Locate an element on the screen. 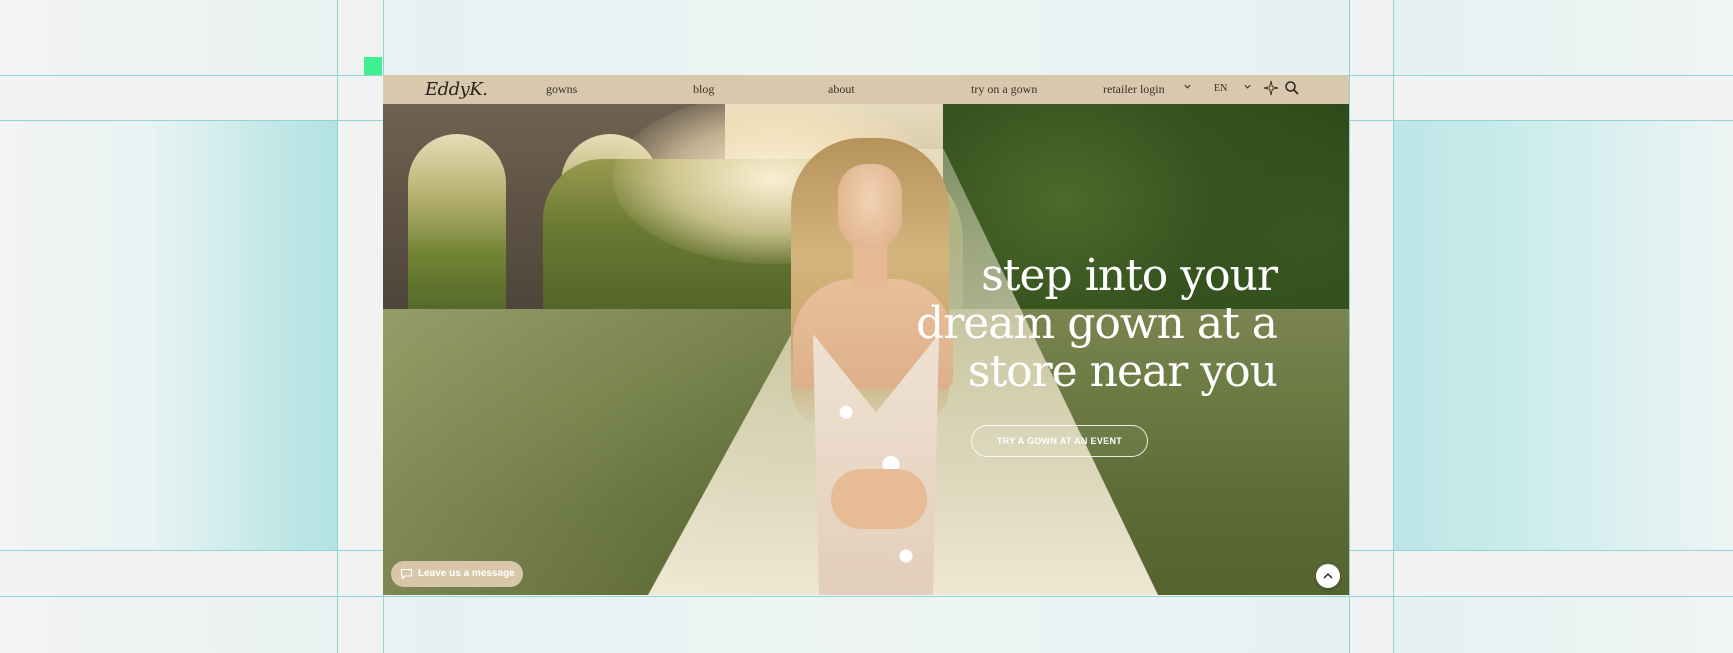 This screenshot has height=653, width=1733. nav-item-gowns: gowns is located at coordinates (561, 89).